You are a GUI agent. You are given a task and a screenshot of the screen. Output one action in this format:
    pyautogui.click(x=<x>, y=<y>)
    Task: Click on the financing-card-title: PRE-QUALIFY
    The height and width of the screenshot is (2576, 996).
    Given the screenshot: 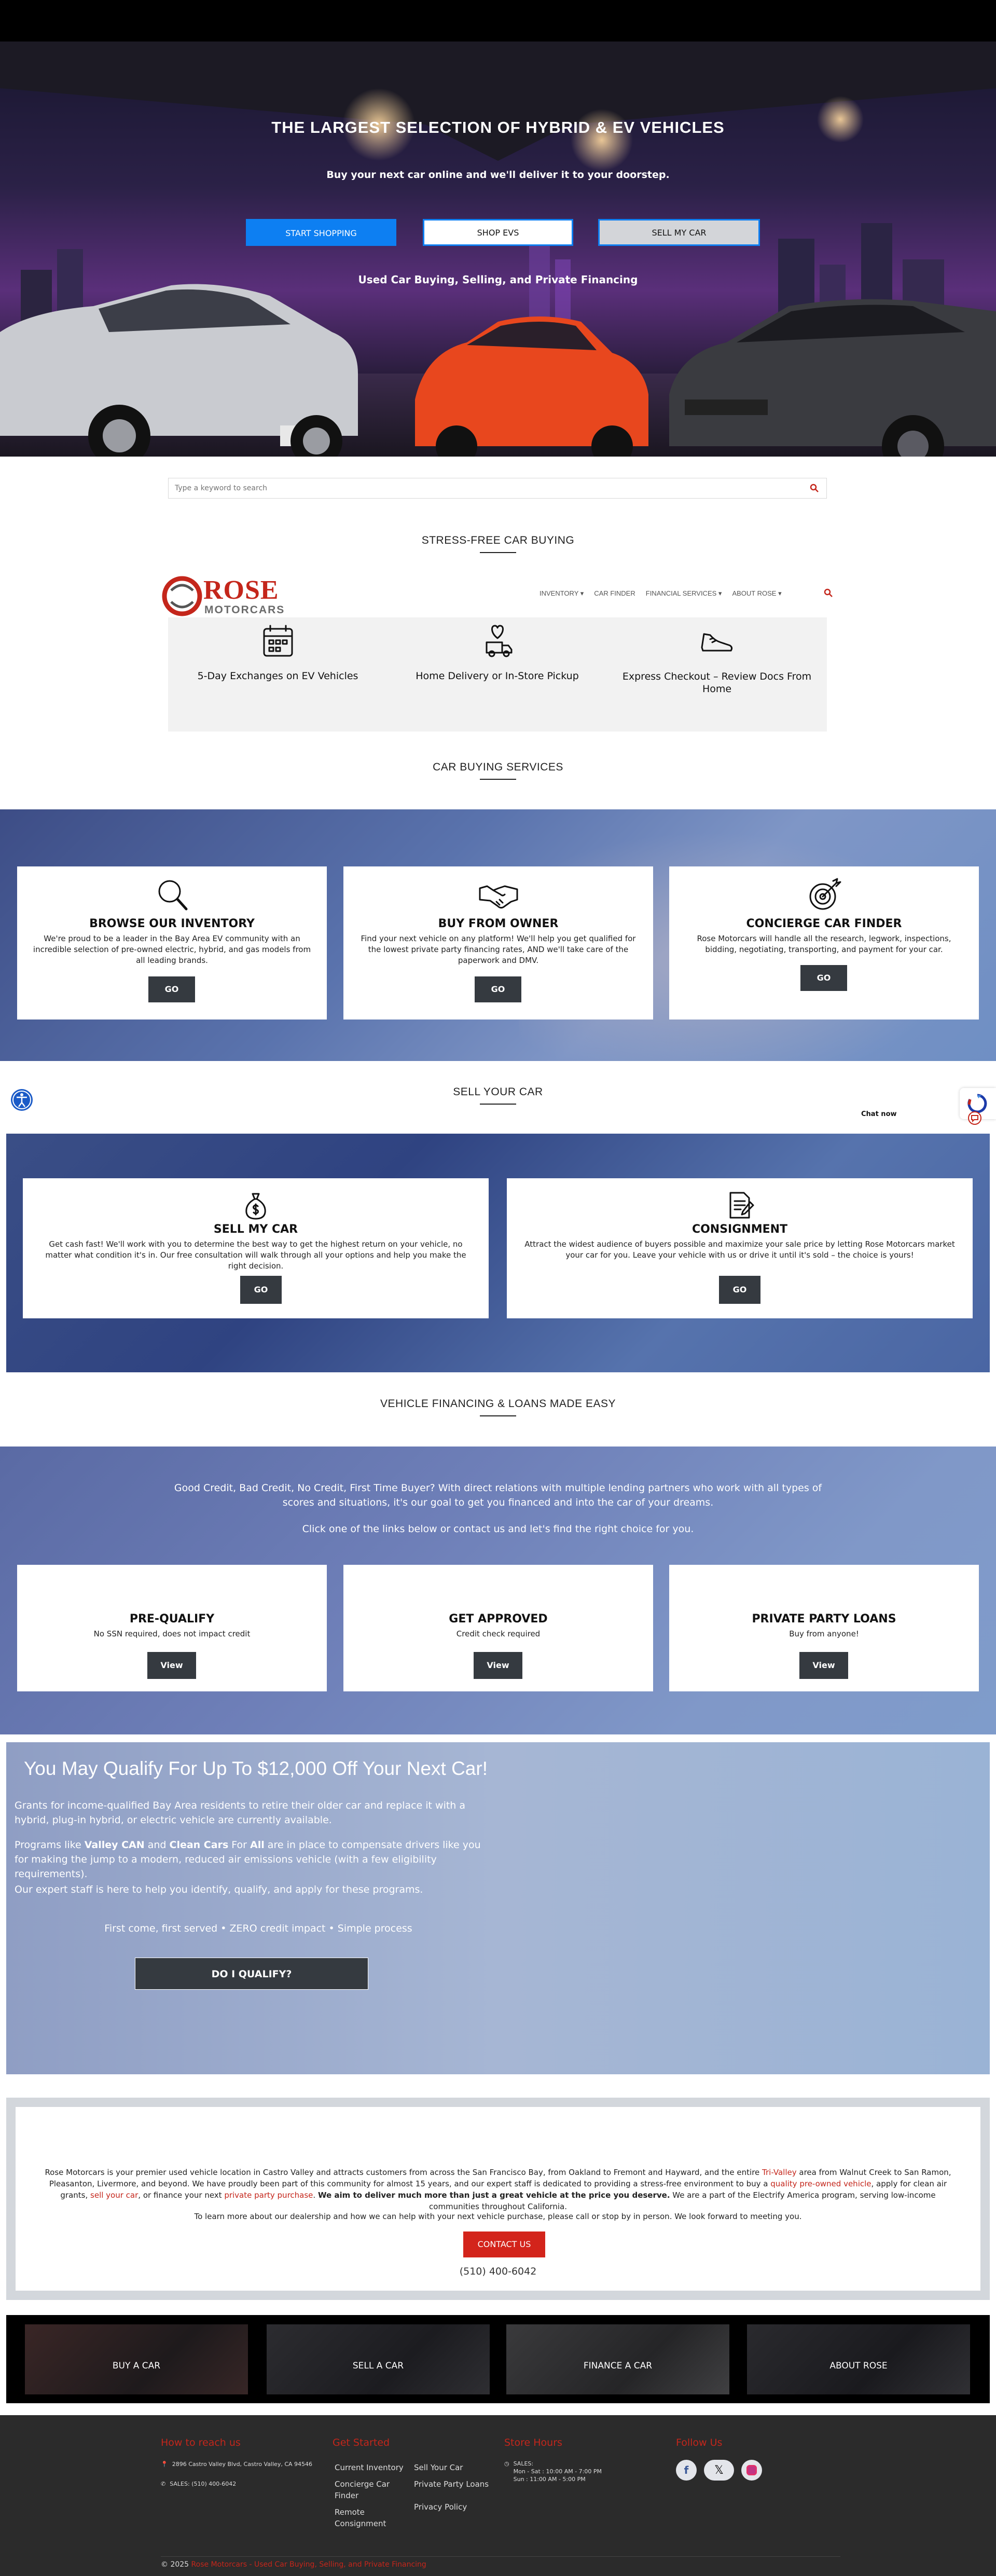 What is the action you would take?
    pyautogui.click(x=172, y=1619)
    